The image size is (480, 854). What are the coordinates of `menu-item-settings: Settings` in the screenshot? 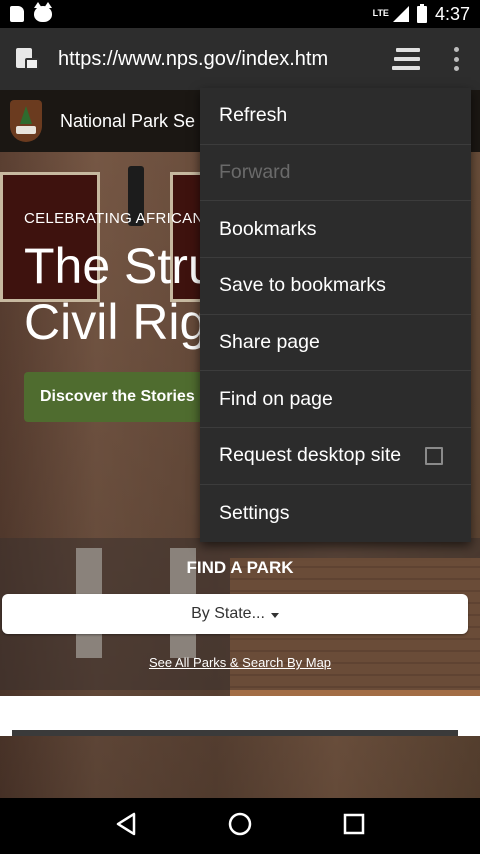 It's located at (335, 513).